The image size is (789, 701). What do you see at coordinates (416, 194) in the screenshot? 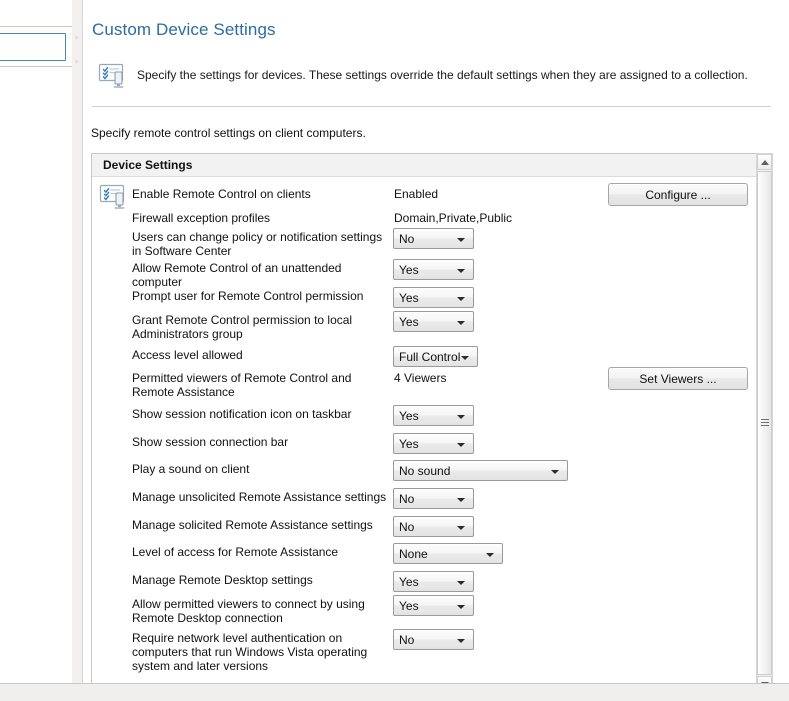
I see `setting-value: Enabled` at bounding box center [416, 194].